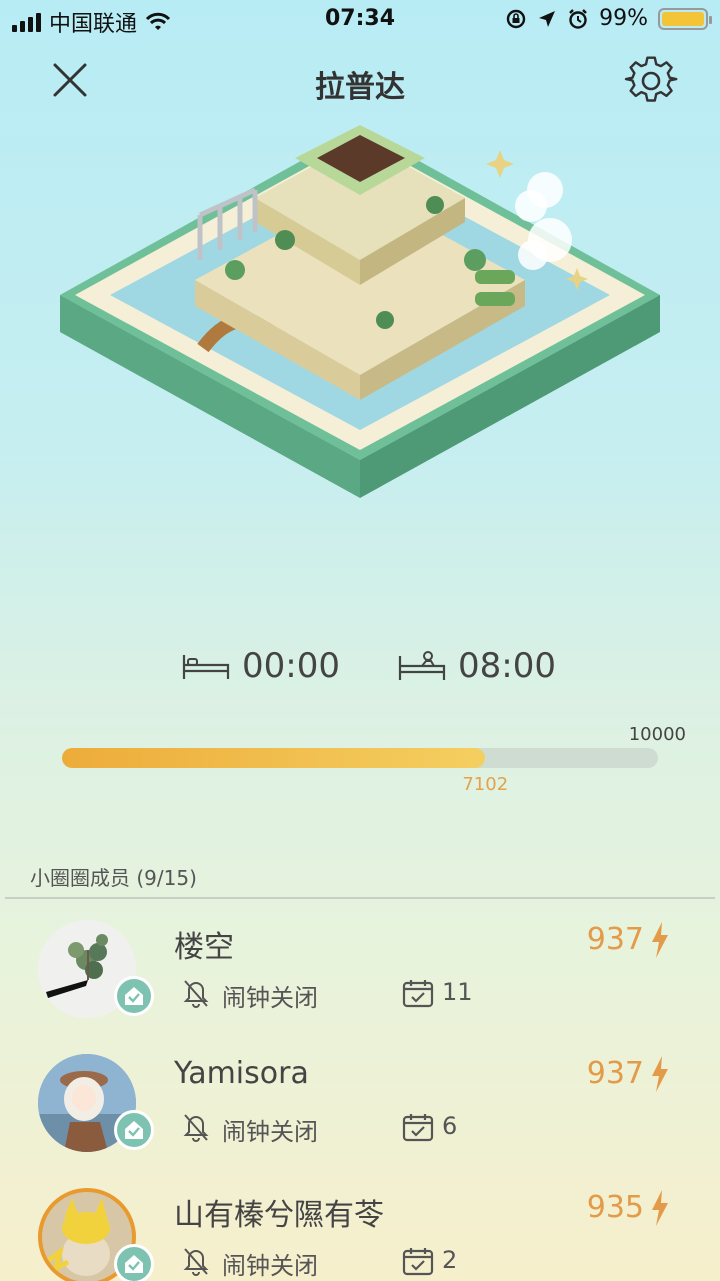 This screenshot has width=720, height=1281. What do you see at coordinates (615, 1207) in the screenshot?
I see `member-score: 935` at bounding box center [615, 1207].